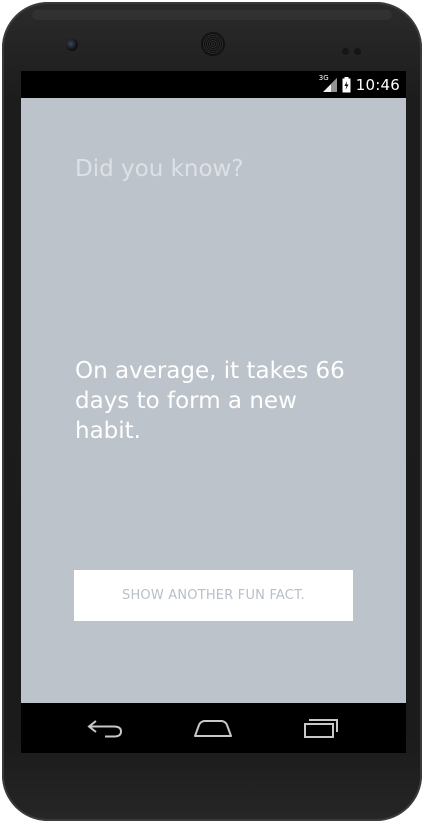 The image size is (424, 823). Describe the element at coordinates (323, 78) in the screenshot. I see `network-type-label: 3G` at that location.